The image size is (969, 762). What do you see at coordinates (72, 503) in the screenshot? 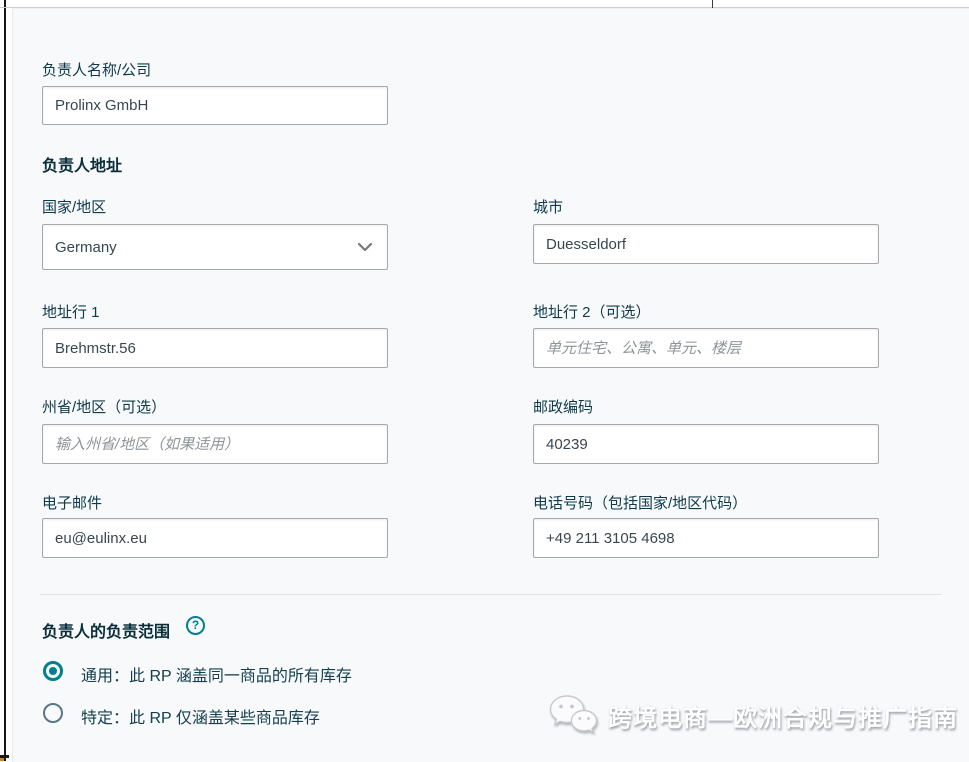
I see `email-label: 电子邮件` at bounding box center [72, 503].